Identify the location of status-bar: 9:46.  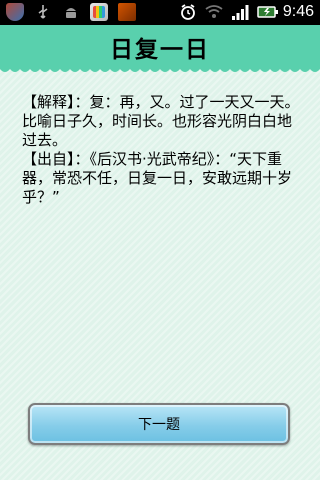
(160, 12).